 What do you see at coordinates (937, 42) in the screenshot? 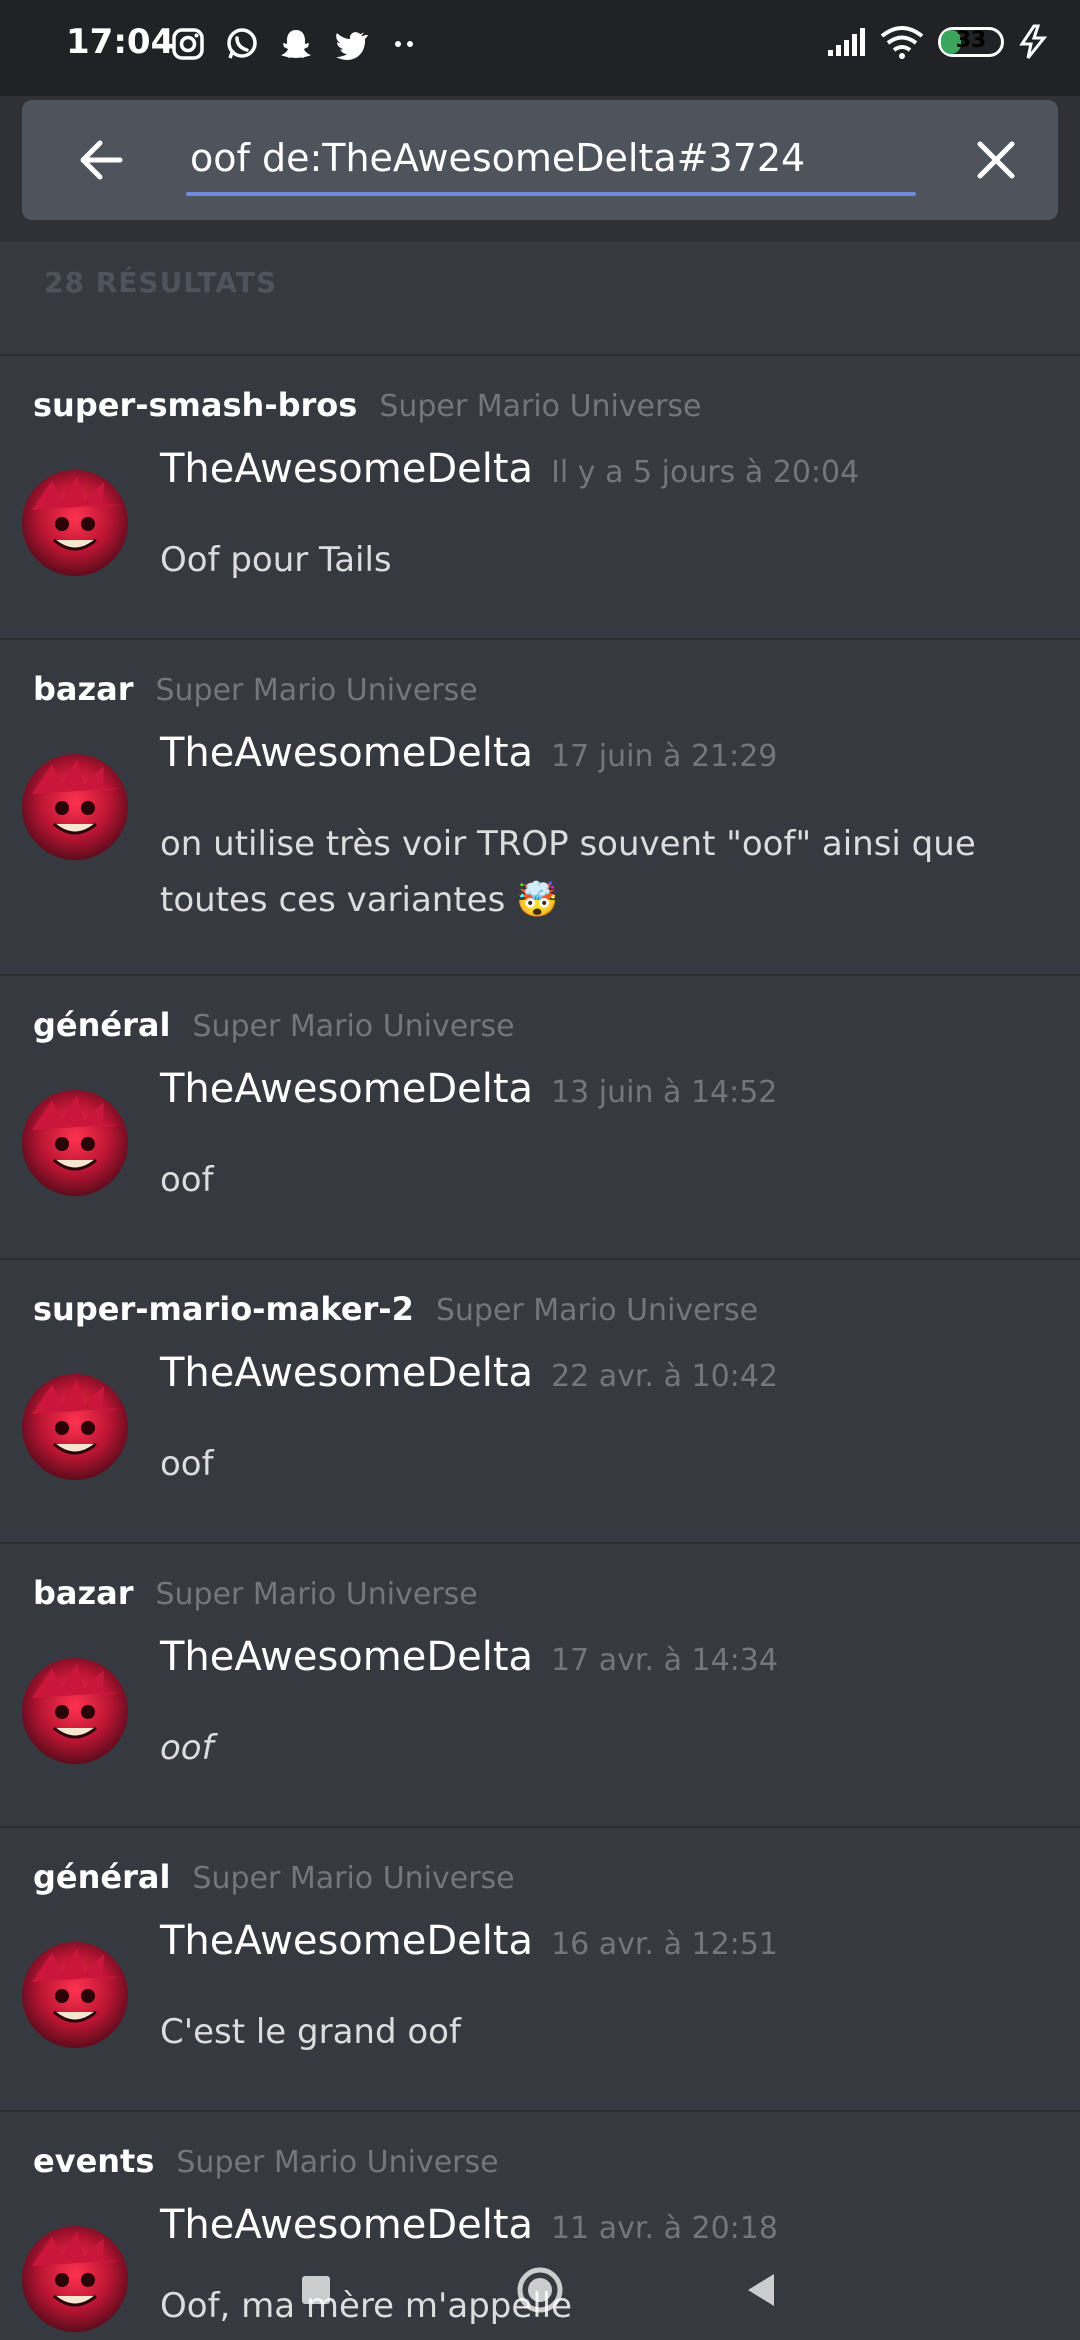
I see `system-status: 33` at bounding box center [937, 42].